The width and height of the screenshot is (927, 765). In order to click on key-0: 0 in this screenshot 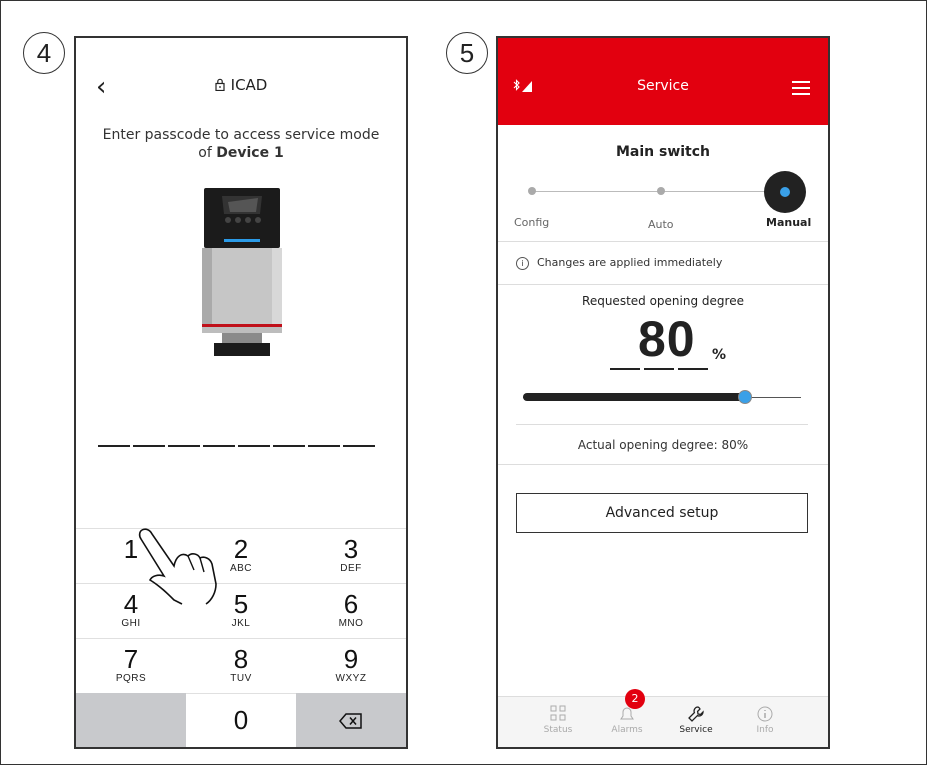, I will do `click(241, 720)`.